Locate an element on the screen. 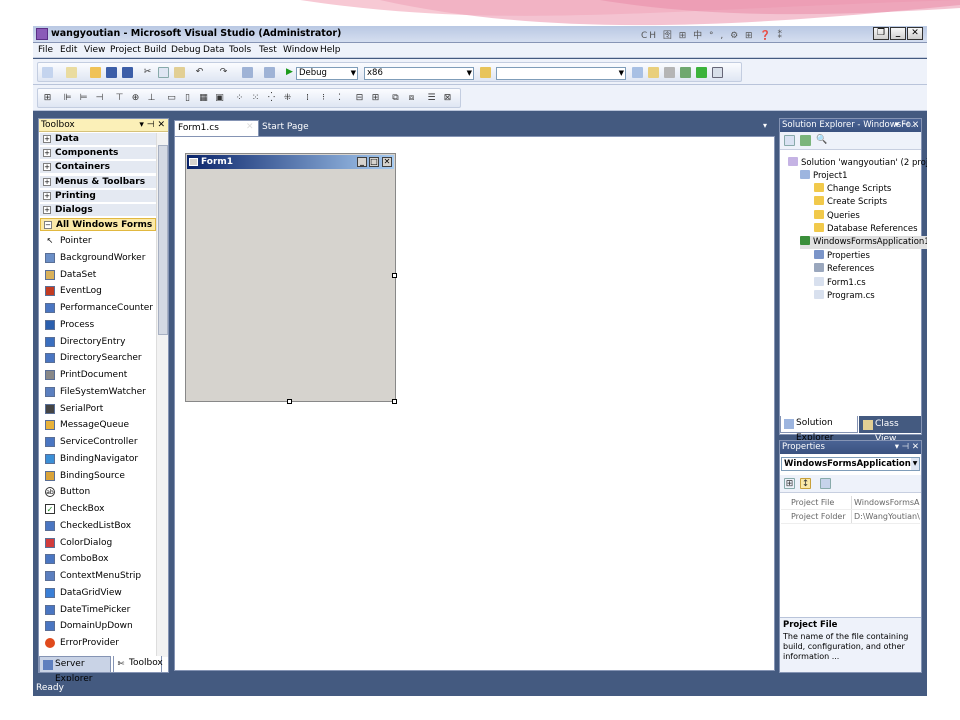  menu-project: Project is located at coordinates (125, 50).